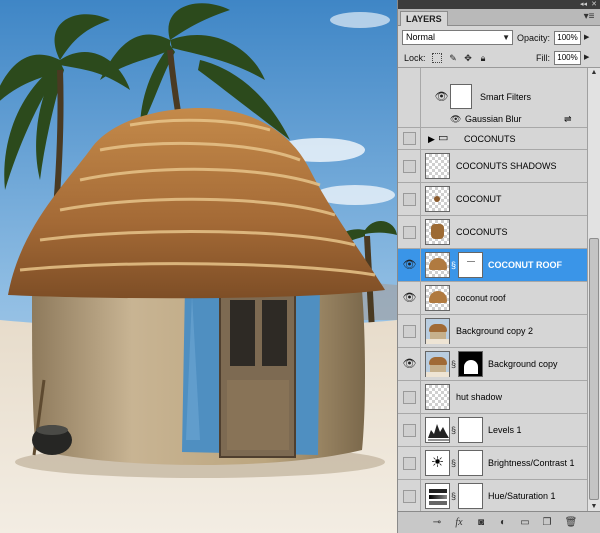 Image resolution: width=600 pixels, height=533 pixels. I want to click on delete-layer-icon: 🗑︎, so click(571, 522).